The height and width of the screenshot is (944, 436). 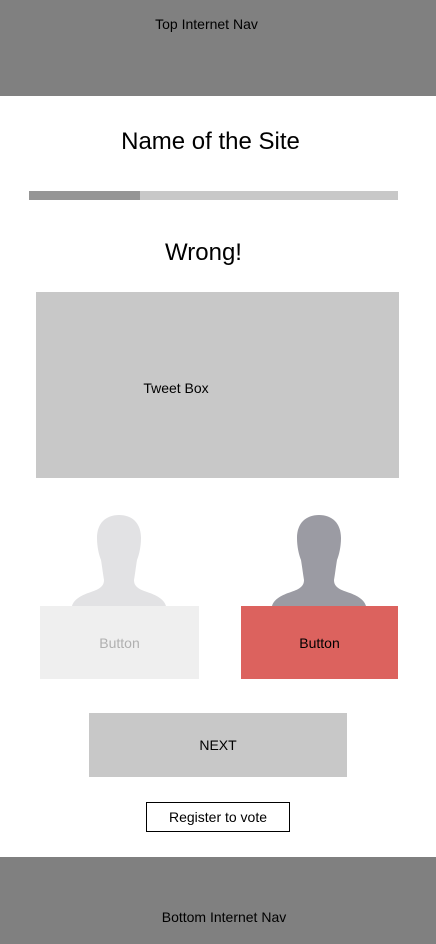 I want to click on bottom-nav-label: Bottom Internet Nav, so click(x=224, y=917).